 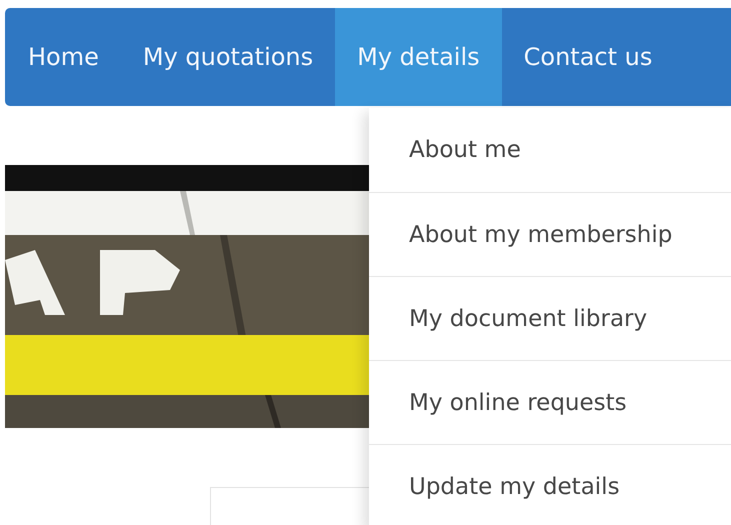 I want to click on menu-item: About my membership, so click(x=550, y=234).